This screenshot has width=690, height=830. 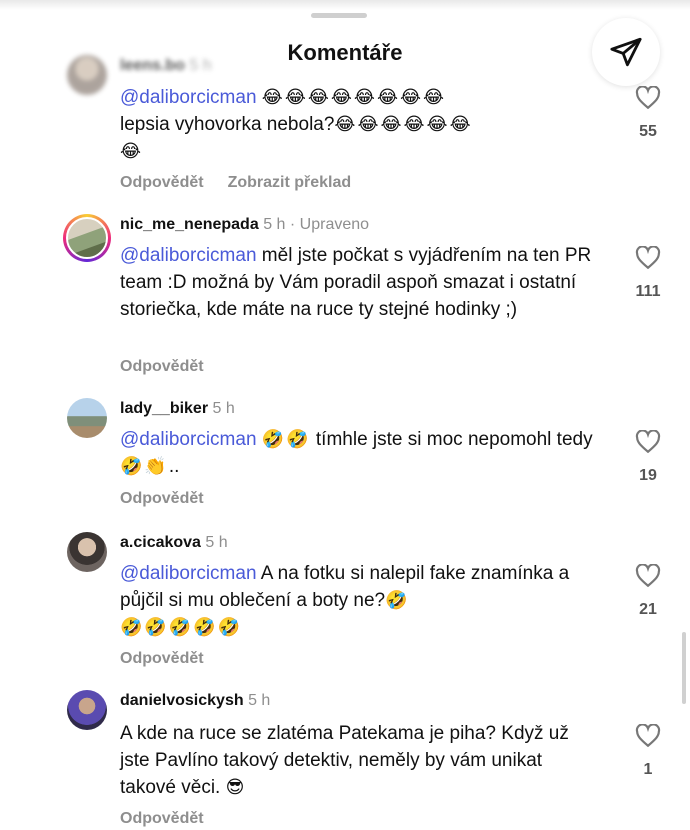 I want to click on comment-meta: danielvosickysh 5 h, so click(x=195, y=701).